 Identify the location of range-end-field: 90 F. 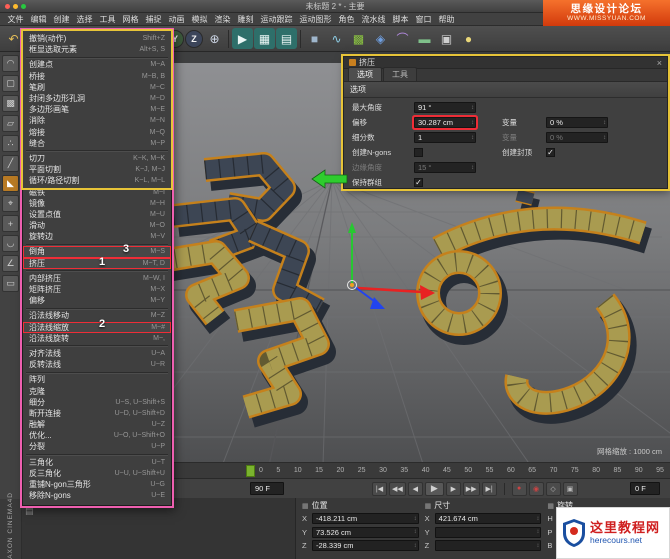
(267, 488).